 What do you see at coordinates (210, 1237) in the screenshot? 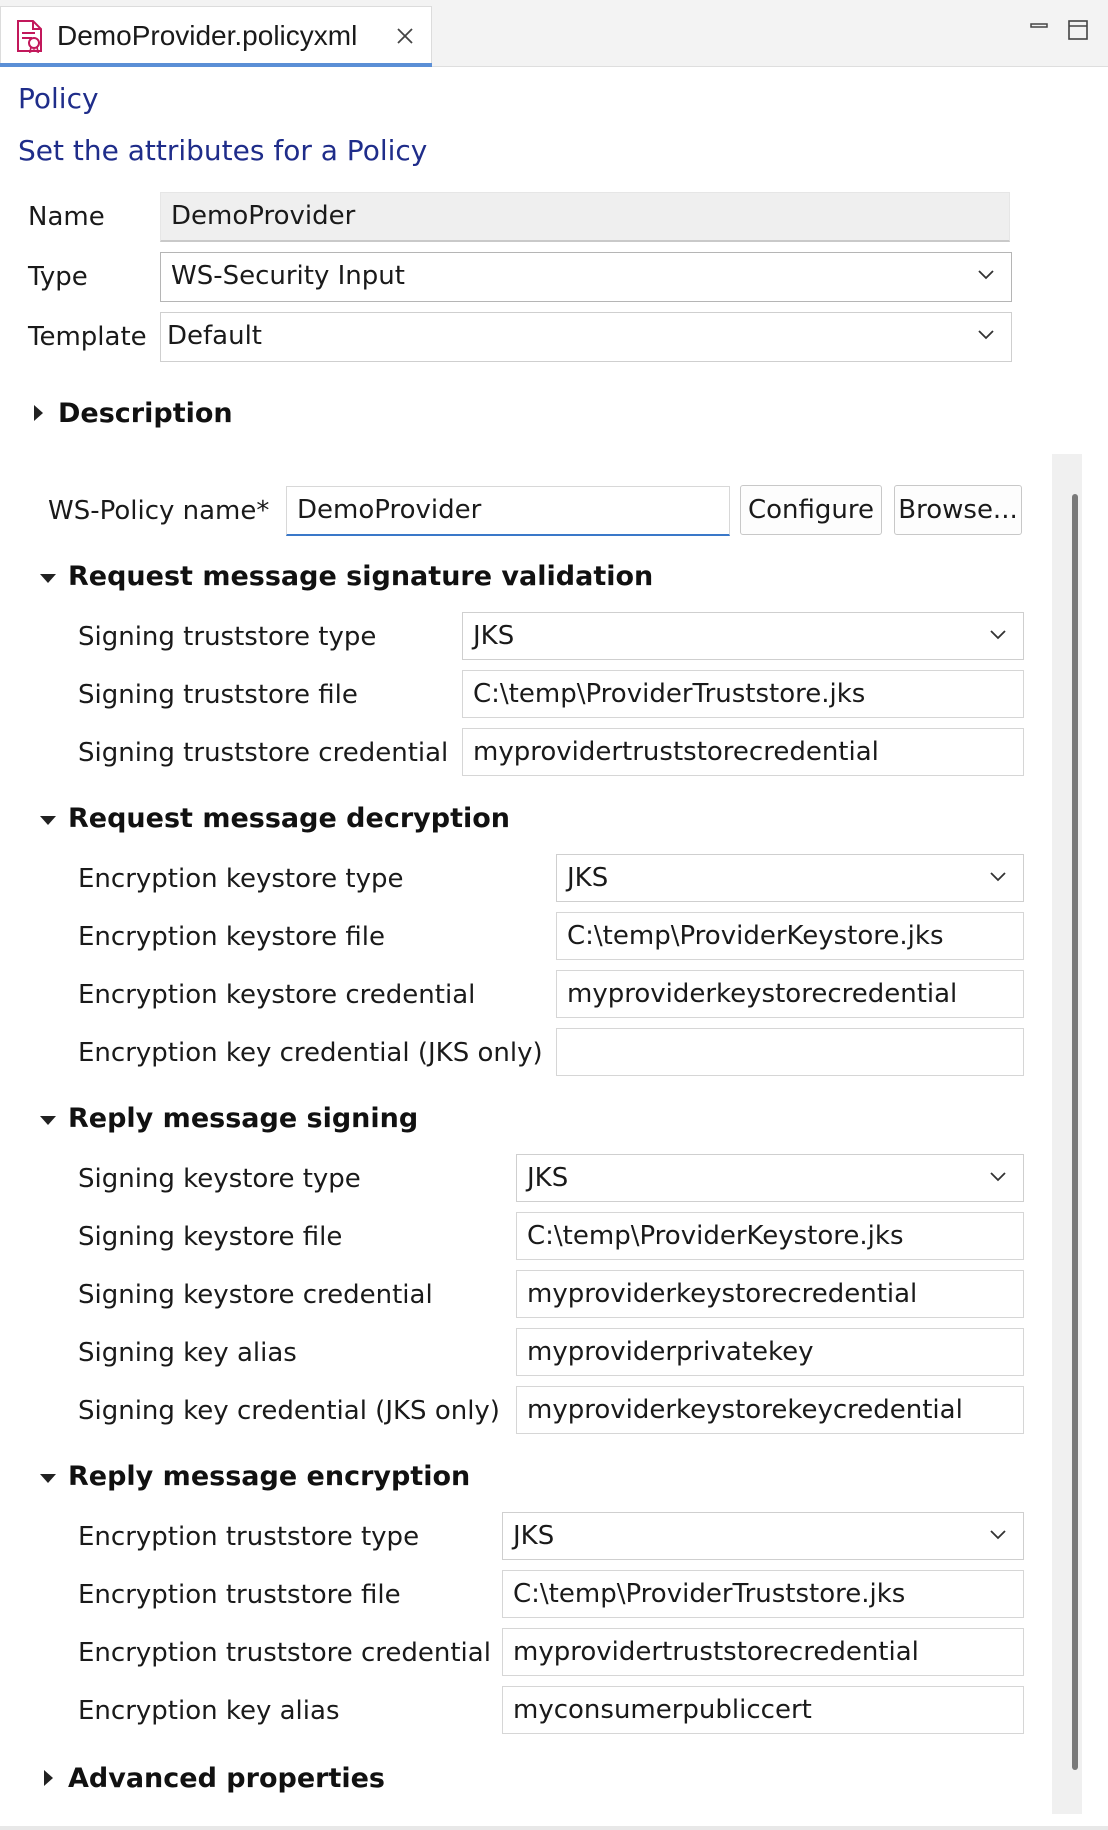
I see `signing-keystore-file-label: Signing keystore file` at bounding box center [210, 1237].